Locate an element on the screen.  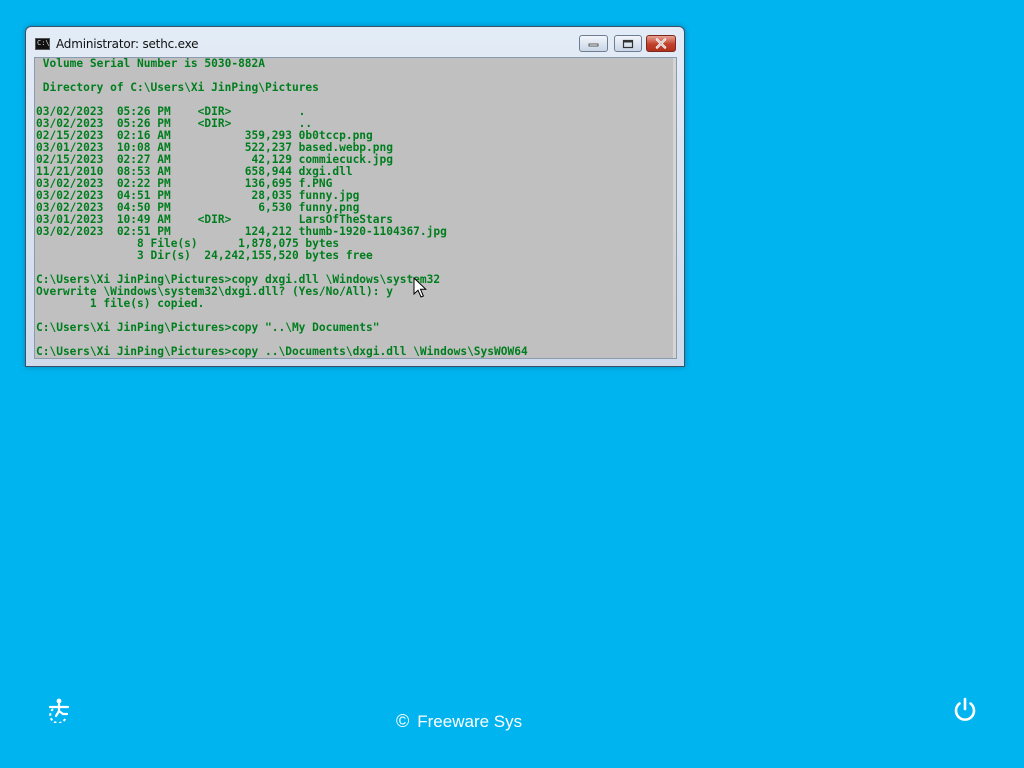
close-button is located at coordinates (661, 43).